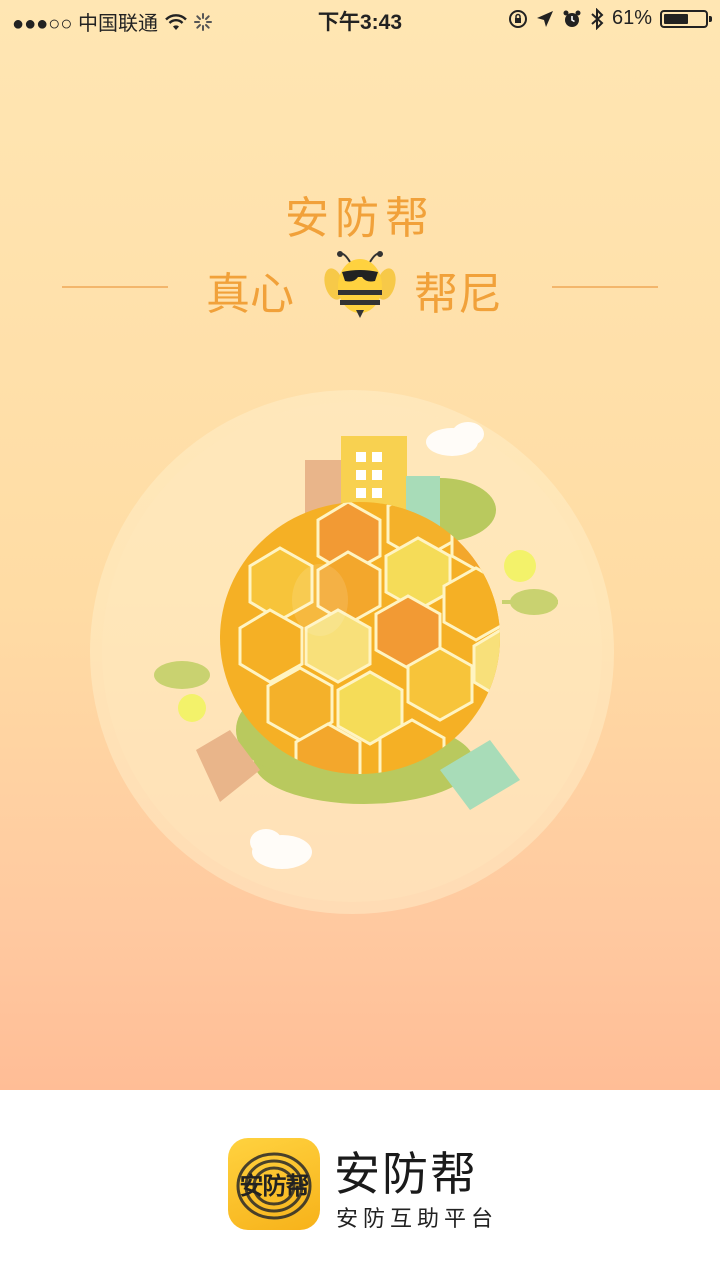  Describe the element at coordinates (610, 18) in the screenshot. I see `status-right: 61%` at that location.